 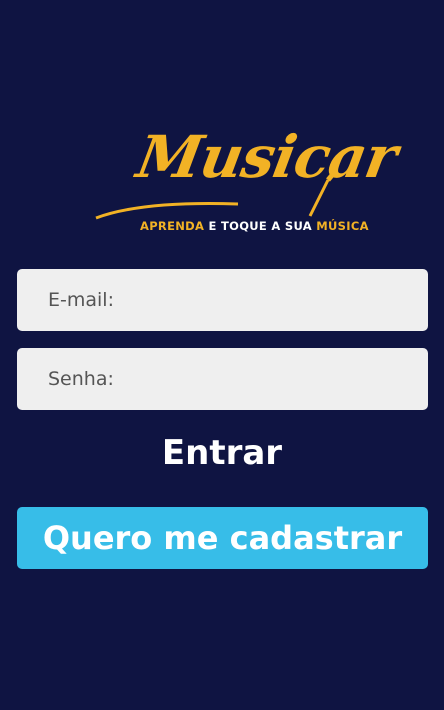 I want to click on login-button: Entrar, so click(x=222, y=453).